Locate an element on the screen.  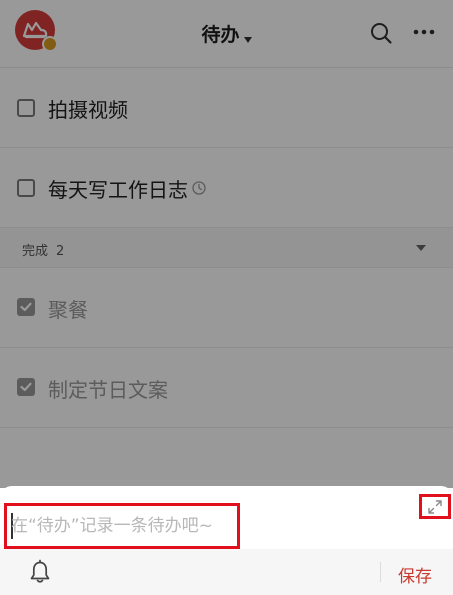
toolbar-divider is located at coordinates (380, 572).